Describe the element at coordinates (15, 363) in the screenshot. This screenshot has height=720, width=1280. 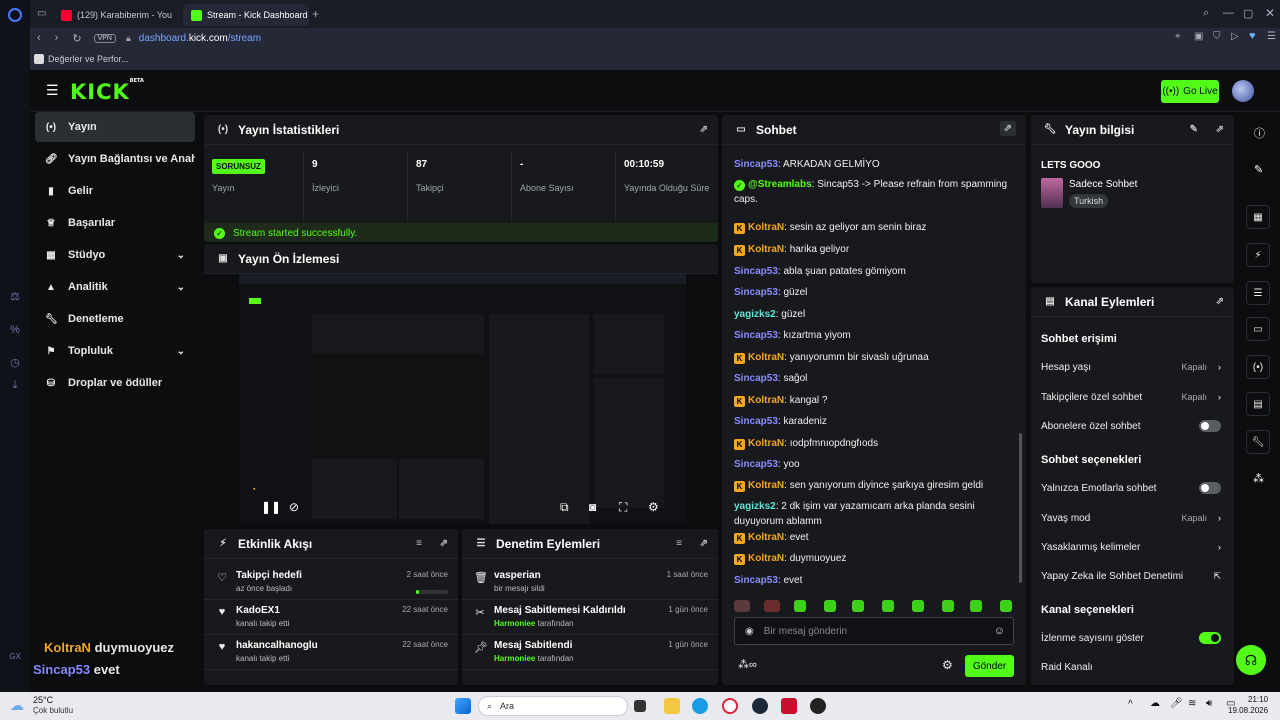
I see `history-icon: ◷` at that location.